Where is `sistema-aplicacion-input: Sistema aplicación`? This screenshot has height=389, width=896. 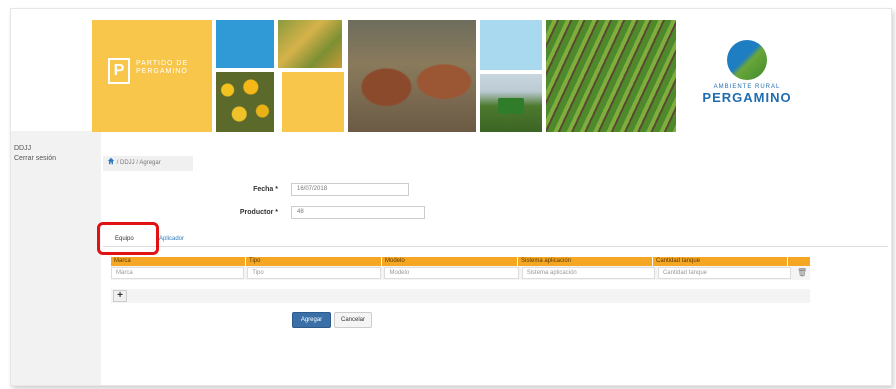 sistema-aplicacion-input: Sistema aplicación is located at coordinates (588, 273).